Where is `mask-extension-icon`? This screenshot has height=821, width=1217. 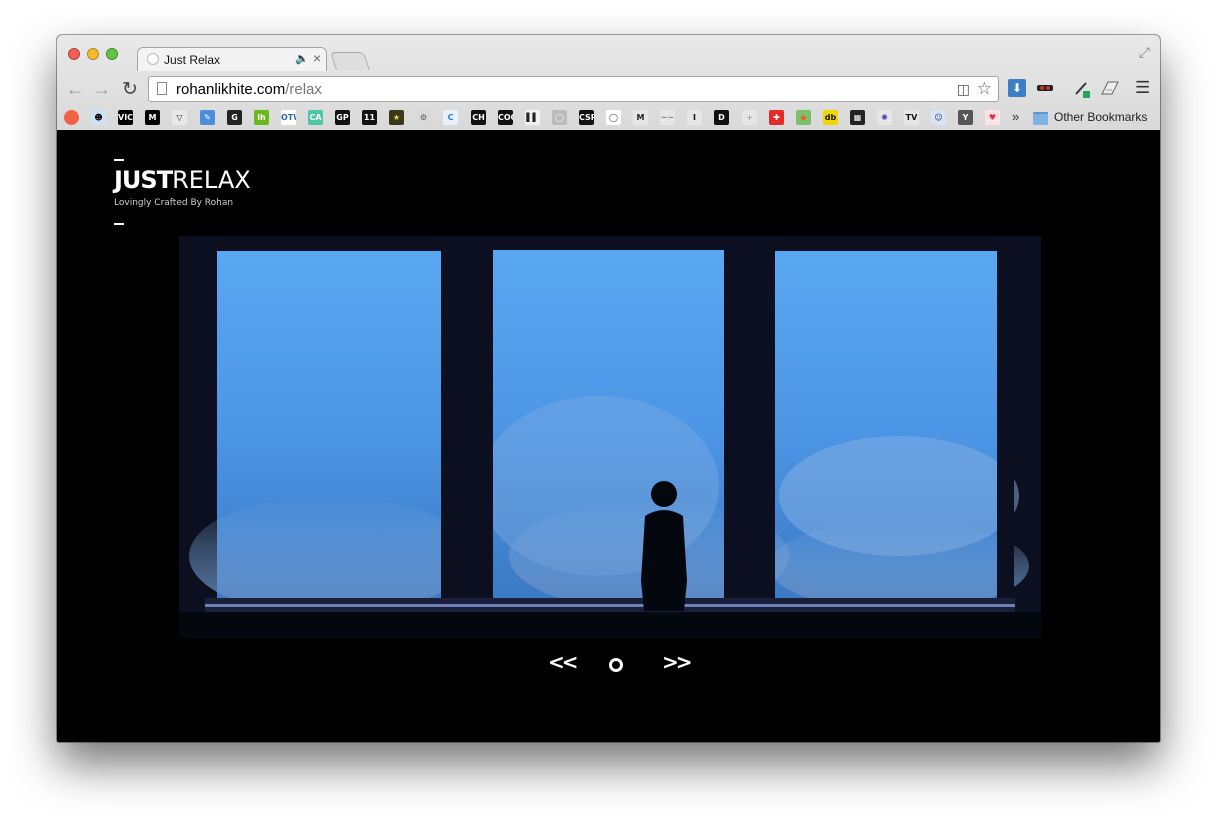
mask-extension-icon is located at coordinates (1045, 88).